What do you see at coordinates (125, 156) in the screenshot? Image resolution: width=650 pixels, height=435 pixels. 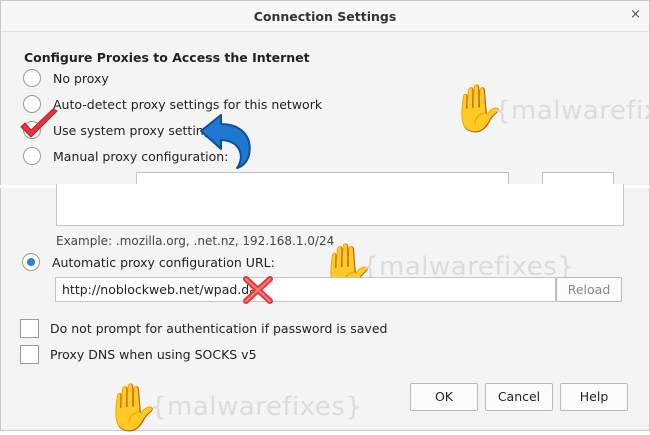 I see `radio-manual-proxy: Manual proxy configuration:` at bounding box center [125, 156].